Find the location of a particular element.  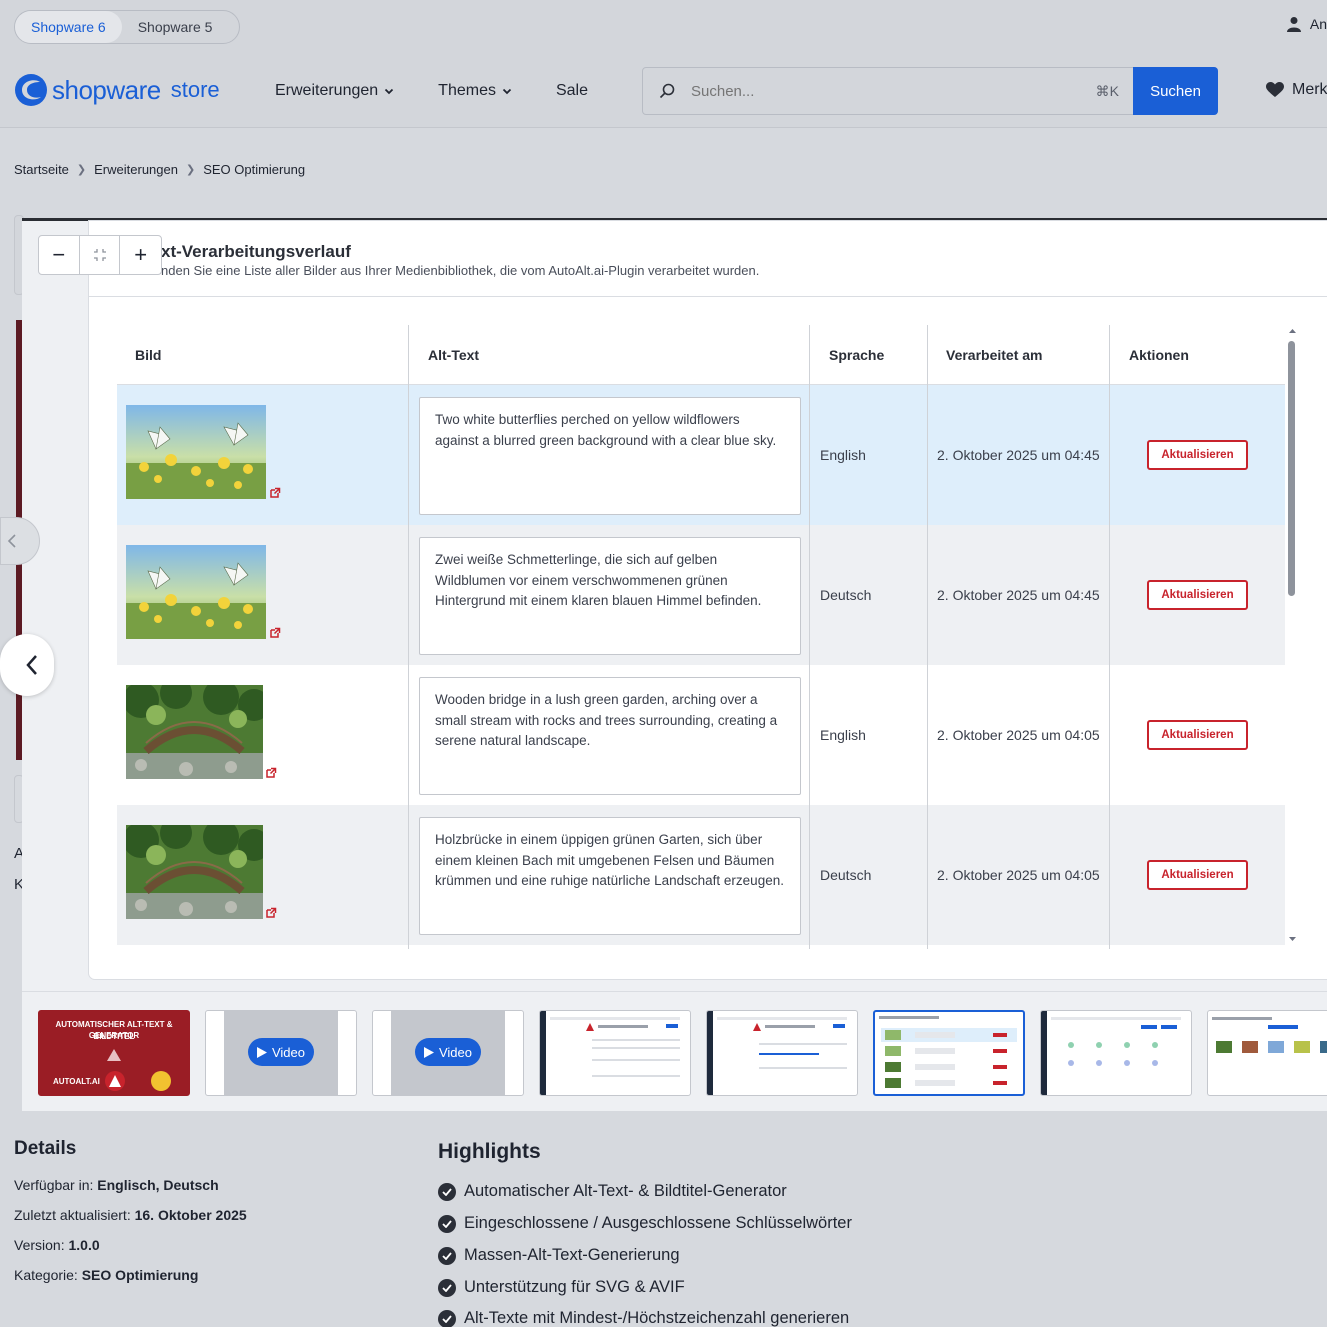

tab-shopware-6: Shopware 6 is located at coordinates (68, 27).